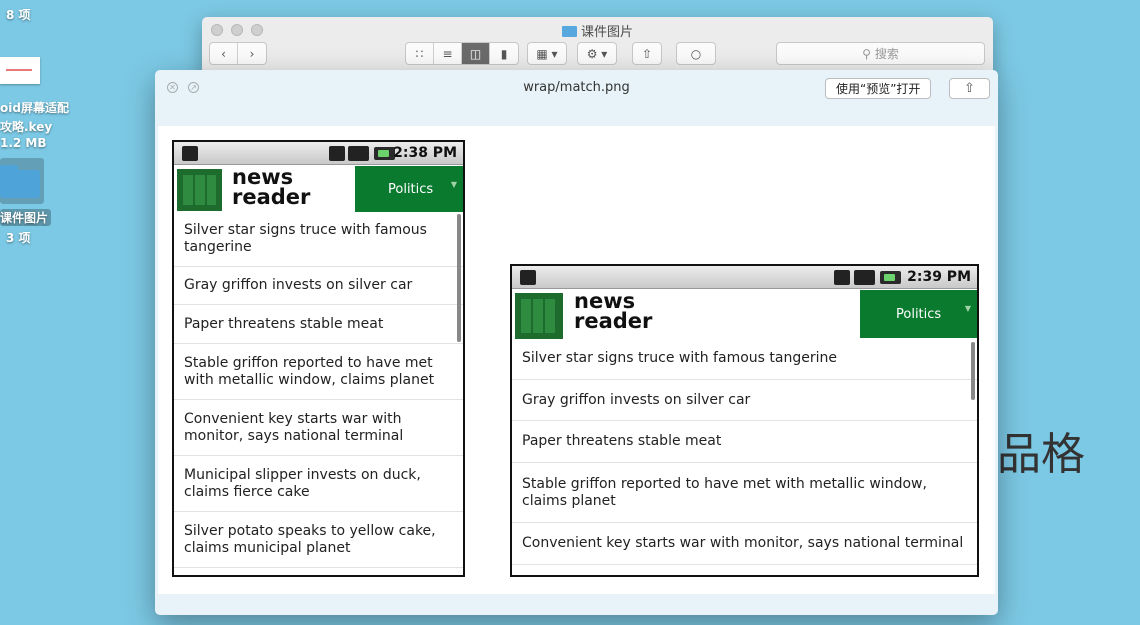 This screenshot has width=1140, height=625. I want to click on desktop-item-name: 攻略.key, so click(26, 127).